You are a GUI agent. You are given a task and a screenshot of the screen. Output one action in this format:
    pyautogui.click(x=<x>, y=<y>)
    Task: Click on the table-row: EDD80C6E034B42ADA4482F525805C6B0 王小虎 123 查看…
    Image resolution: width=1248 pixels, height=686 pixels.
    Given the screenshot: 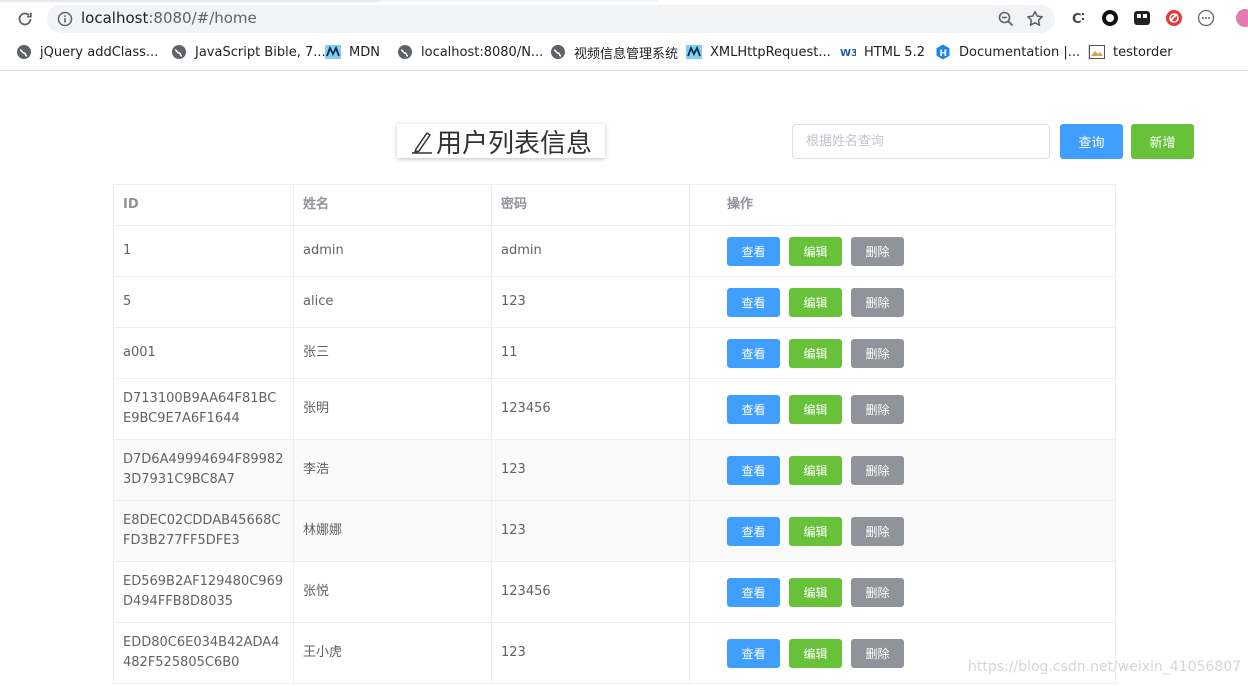 What is the action you would take?
    pyautogui.click(x=614, y=653)
    